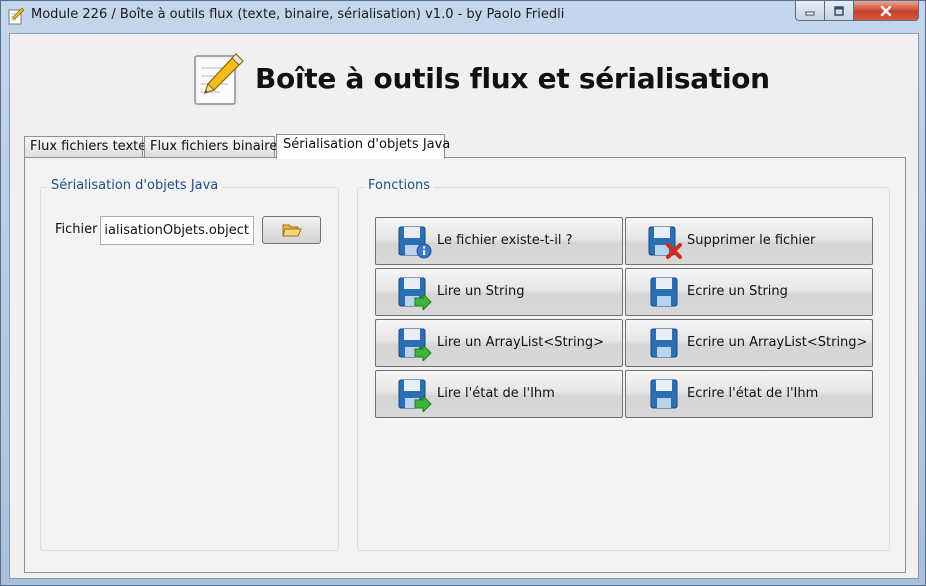  Describe the element at coordinates (481, 291) in the screenshot. I see `read-string-label: Lire un String` at that location.